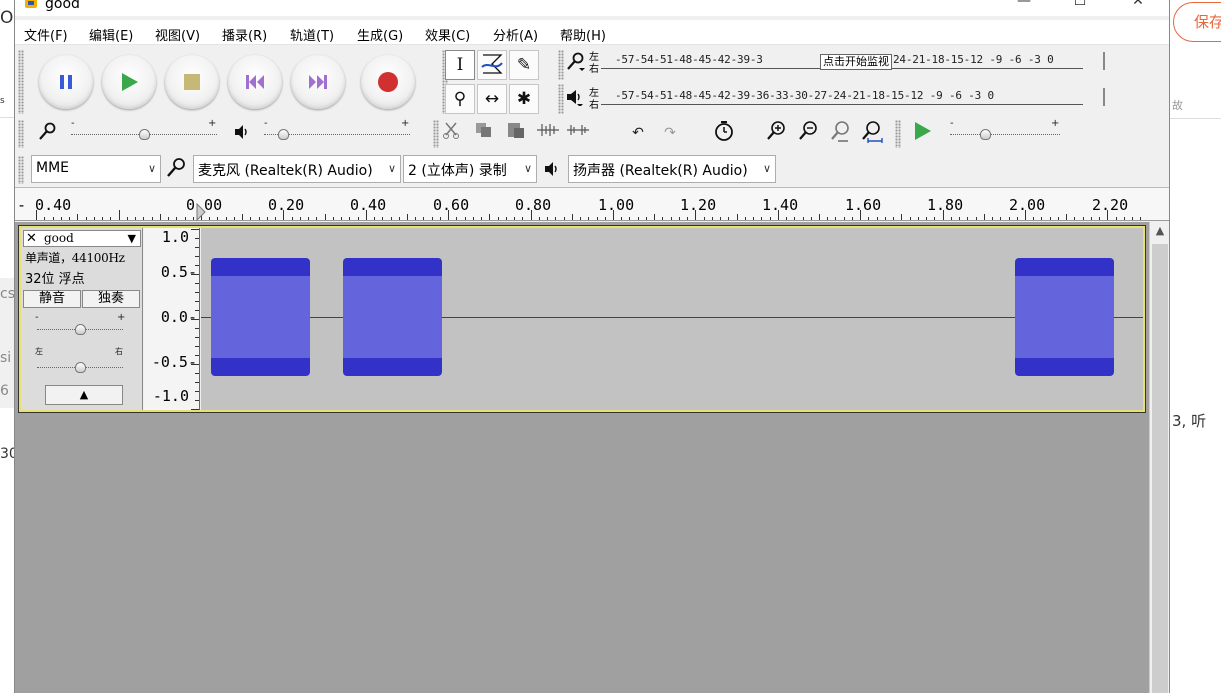 This screenshot has width=1221, height=693. I want to click on paste-button, so click(516, 133).